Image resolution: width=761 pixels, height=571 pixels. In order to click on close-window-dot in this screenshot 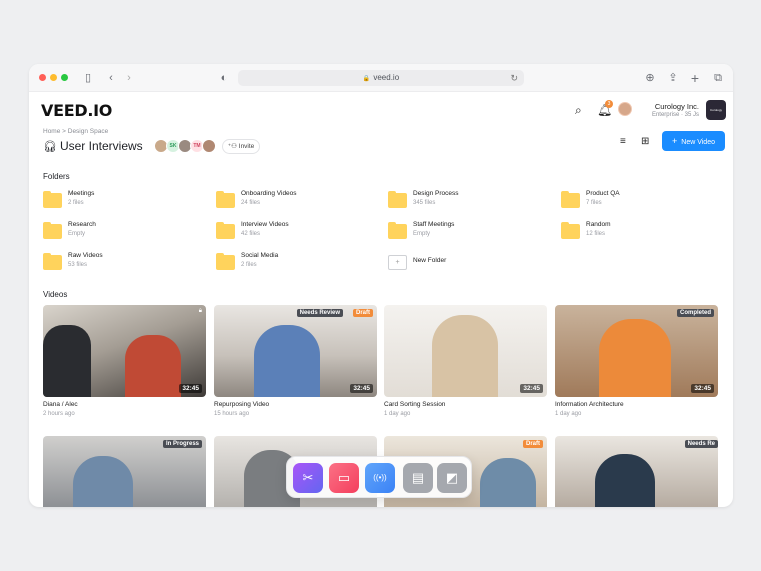, I will do `click(42, 77)`.